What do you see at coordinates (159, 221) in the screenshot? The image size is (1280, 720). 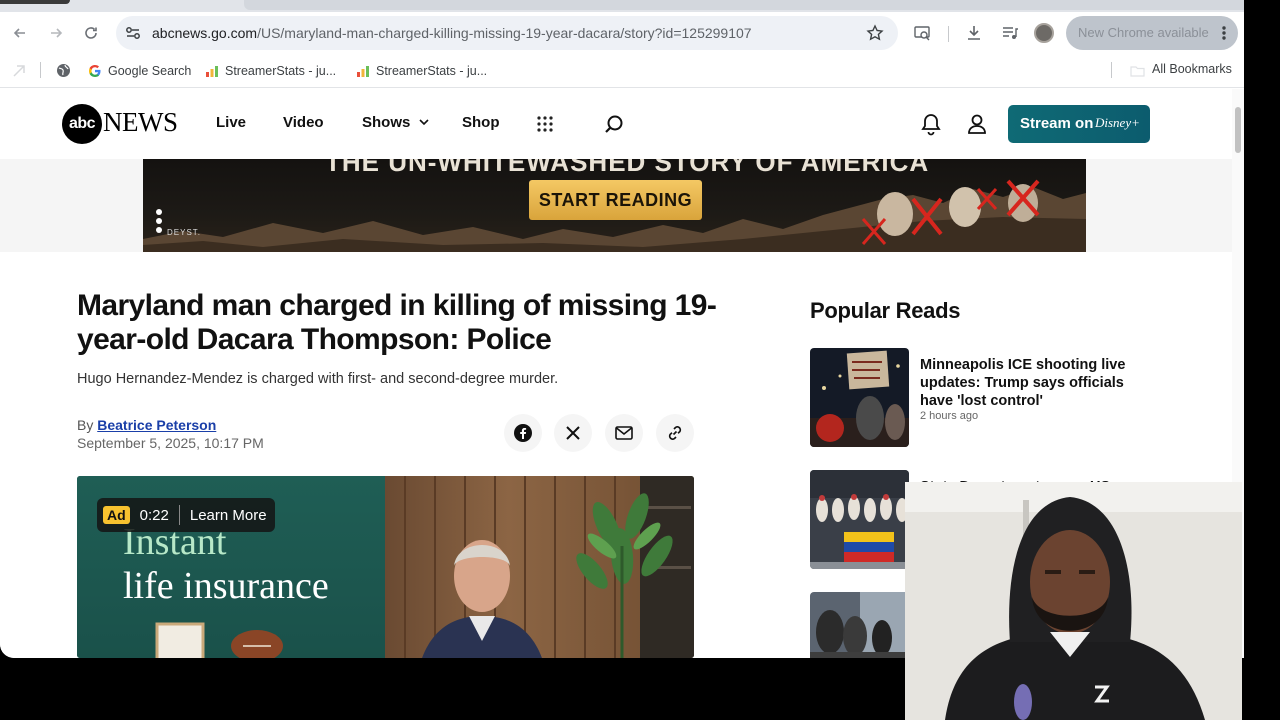 I see `brand-dots-icon` at bounding box center [159, 221].